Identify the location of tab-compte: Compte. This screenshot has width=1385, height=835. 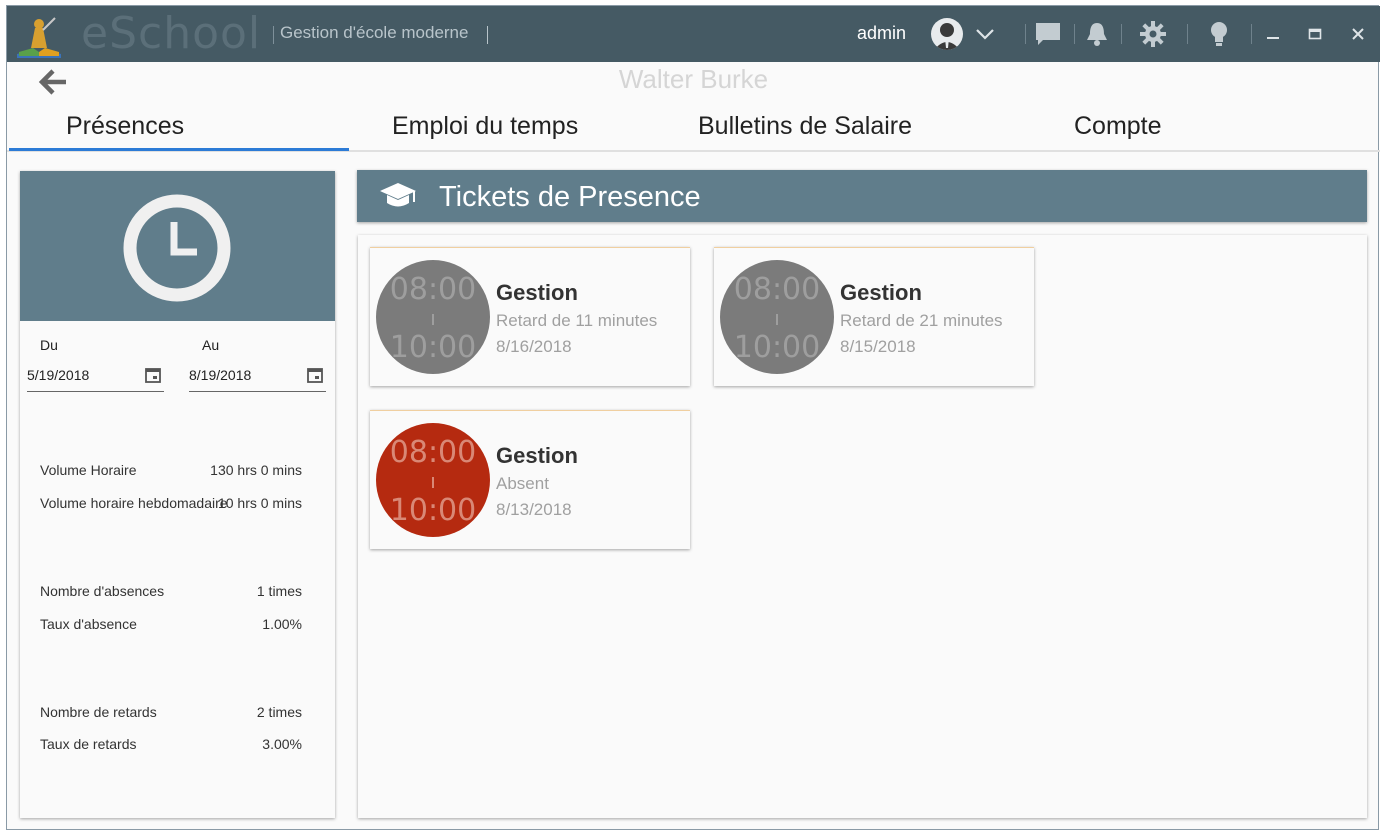
(1118, 126).